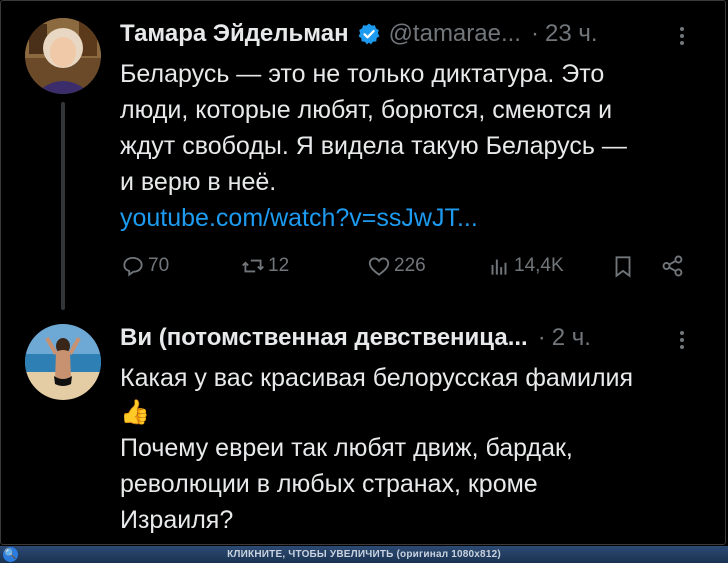 Image resolution: width=728 pixels, height=563 pixels. I want to click on avatar-tamara, so click(63, 56).